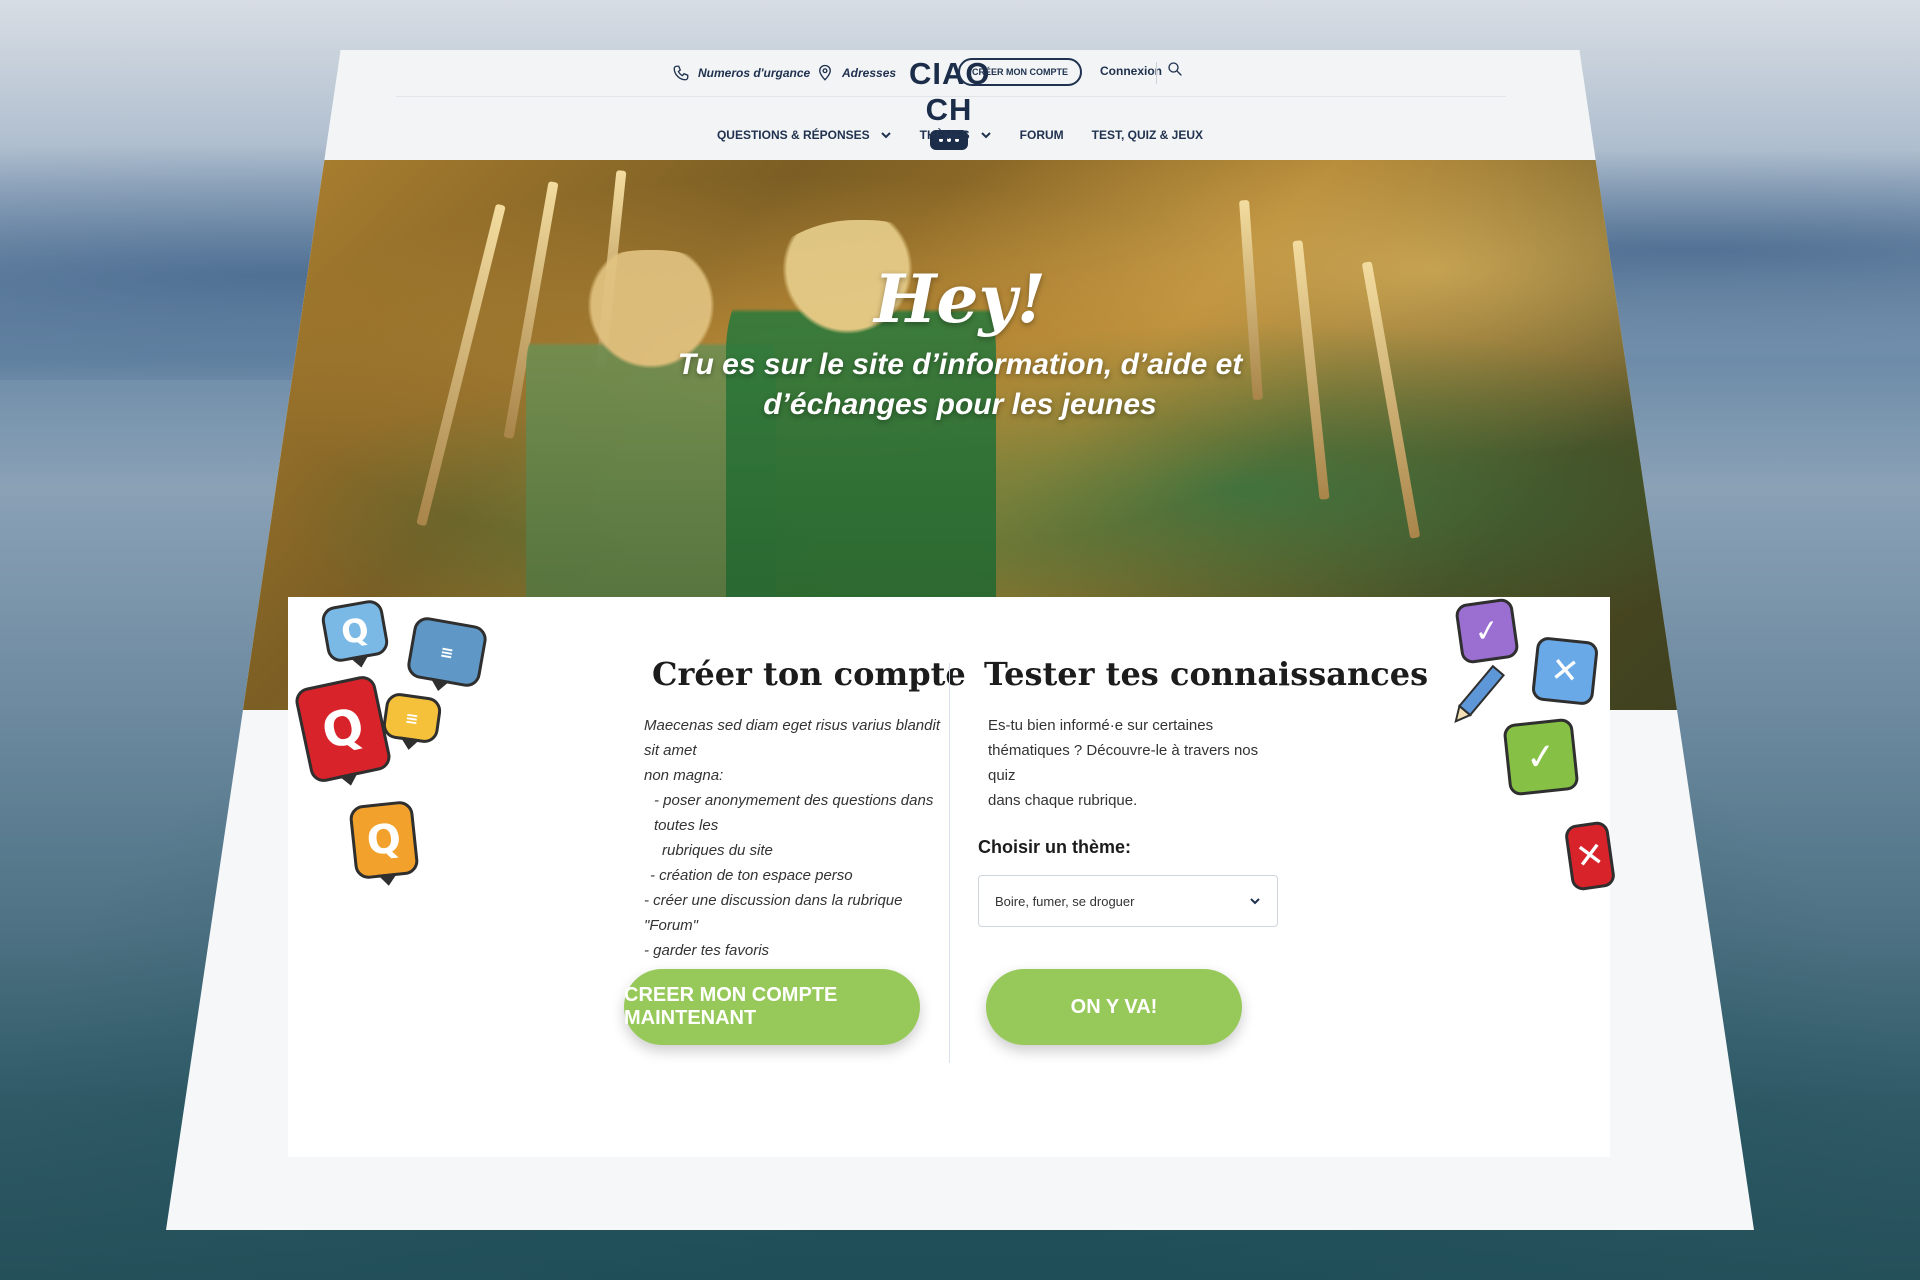 The width and height of the screenshot is (1920, 1280). I want to click on quiz-card-title: Tester tes connaissances, so click(1206, 674).